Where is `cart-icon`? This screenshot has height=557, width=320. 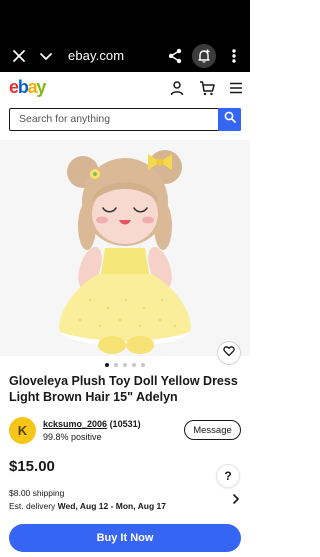
cart-icon is located at coordinates (207, 88).